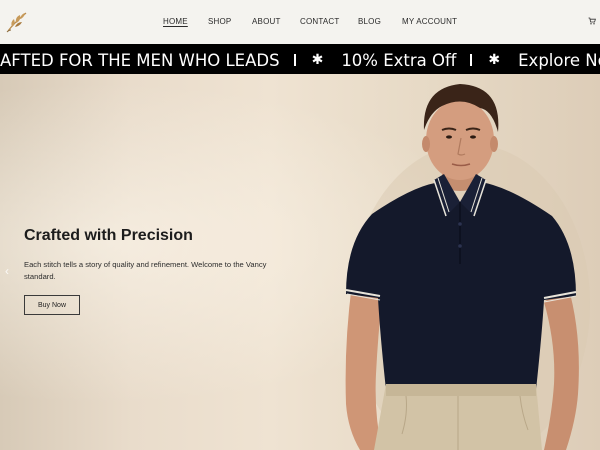 This screenshot has height=450, width=600. I want to click on nav-shop: SHOP, so click(219, 22).